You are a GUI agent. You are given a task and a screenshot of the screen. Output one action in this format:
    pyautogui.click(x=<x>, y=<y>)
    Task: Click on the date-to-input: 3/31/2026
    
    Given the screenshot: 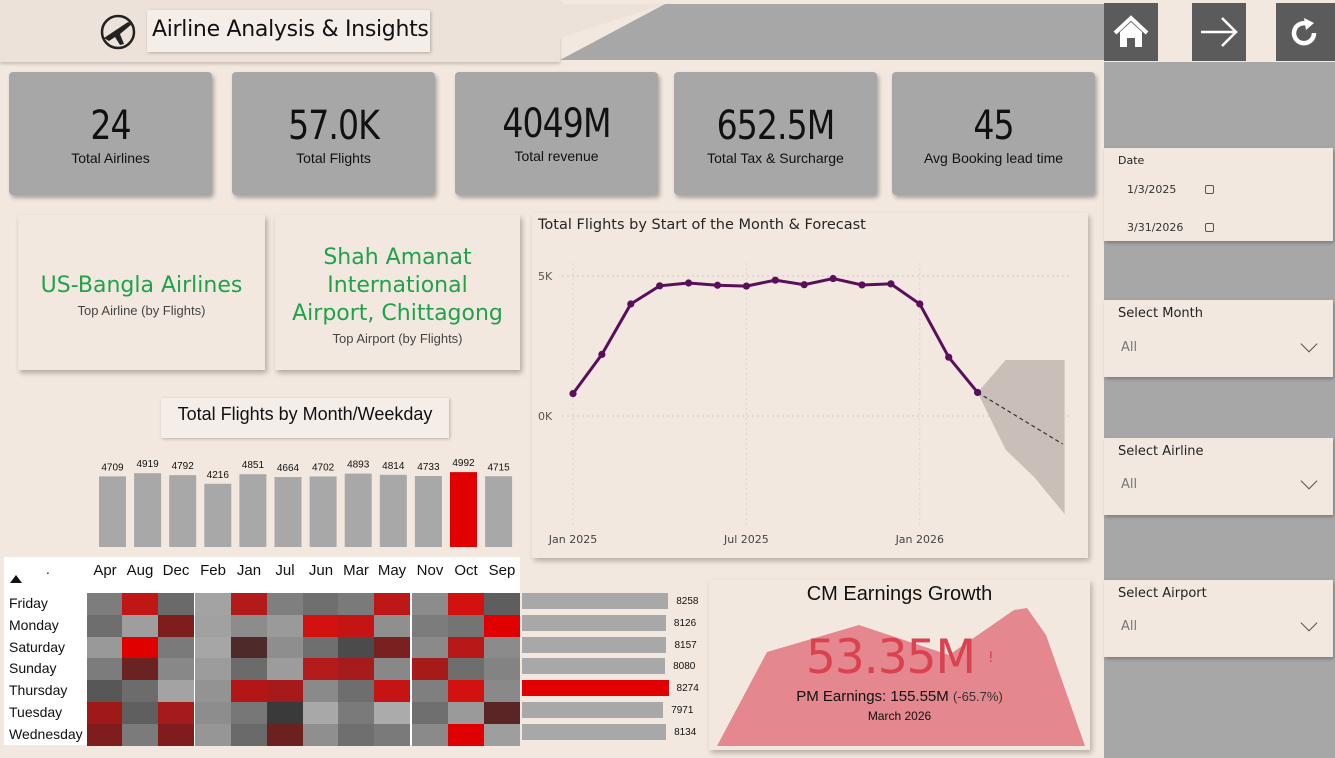 What is the action you would take?
    pyautogui.click(x=1155, y=227)
    